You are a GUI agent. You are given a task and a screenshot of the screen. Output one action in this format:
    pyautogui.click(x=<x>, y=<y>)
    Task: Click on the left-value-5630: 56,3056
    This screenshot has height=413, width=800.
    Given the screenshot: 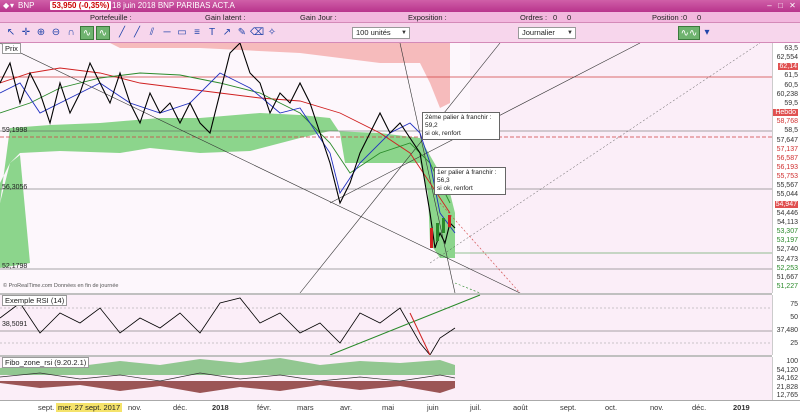 What is the action you would take?
    pyautogui.click(x=15, y=187)
    